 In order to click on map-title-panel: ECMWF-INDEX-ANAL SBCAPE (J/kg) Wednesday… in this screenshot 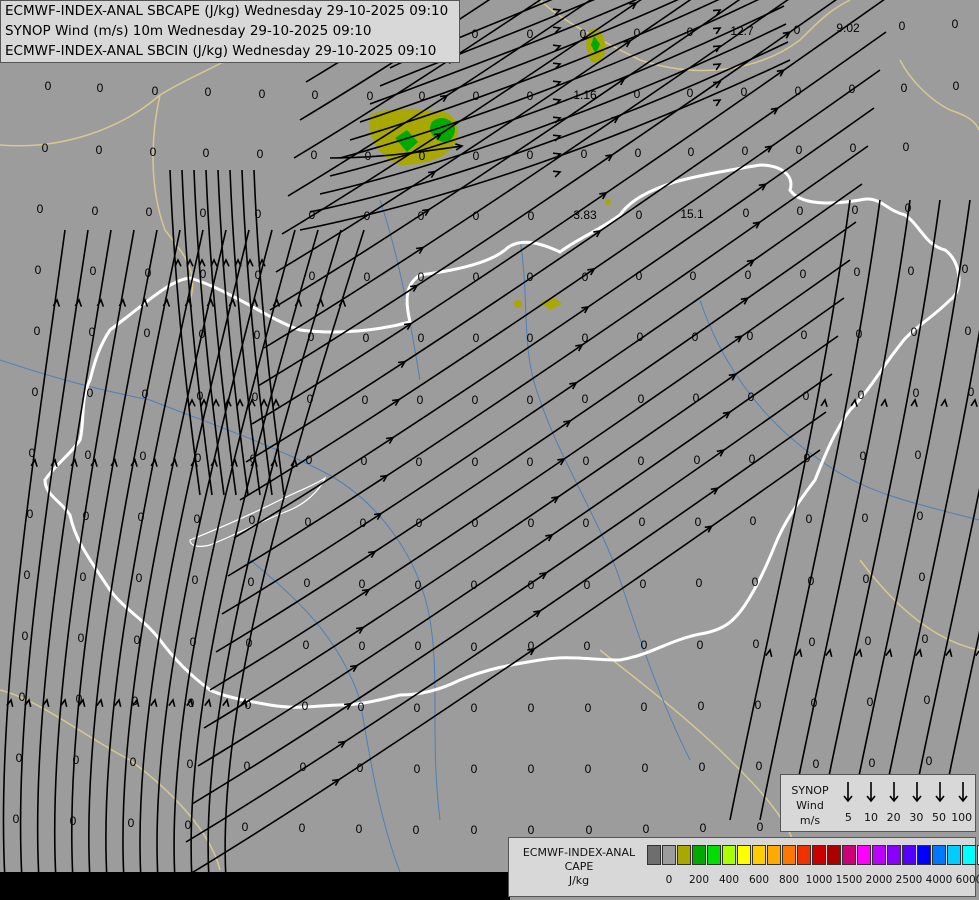, I will do `click(230, 31)`.